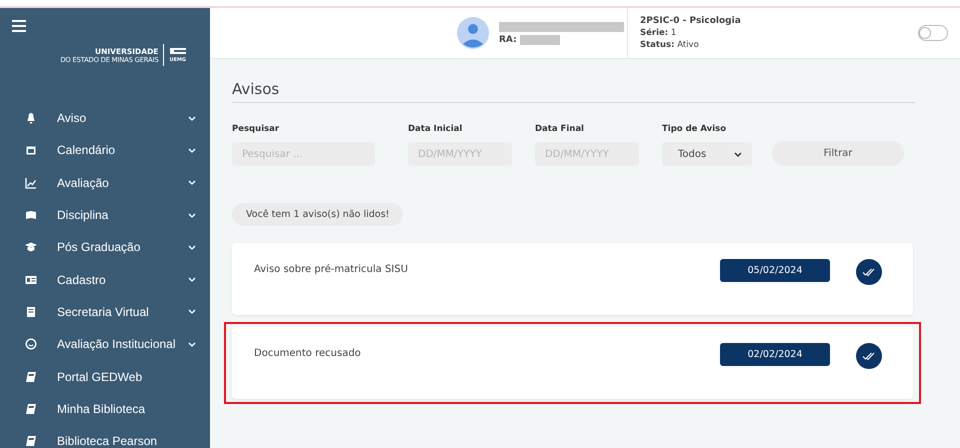 The width and height of the screenshot is (960, 448). I want to click on notice-title: Aviso sobre pré-matricula SISU, so click(331, 269).